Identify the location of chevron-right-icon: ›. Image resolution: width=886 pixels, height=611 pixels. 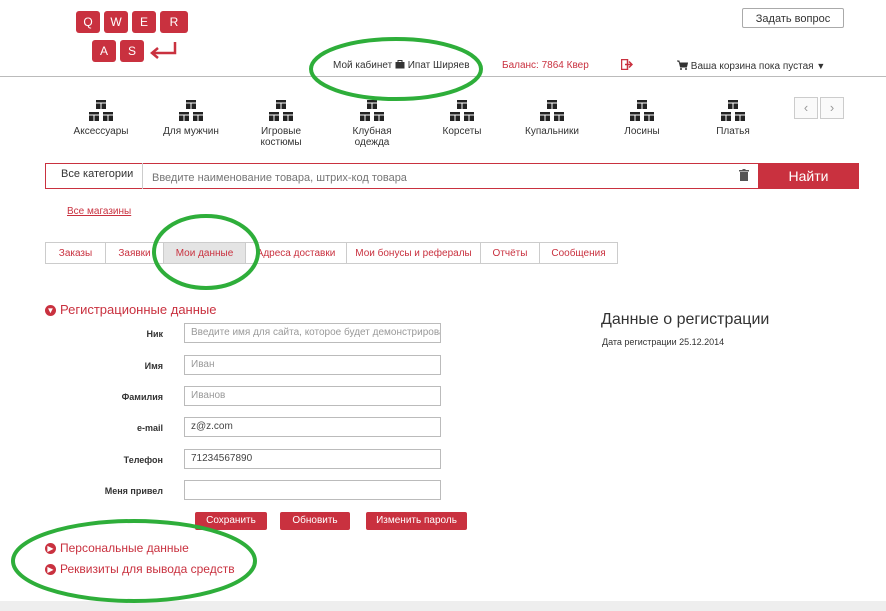
(832, 108).